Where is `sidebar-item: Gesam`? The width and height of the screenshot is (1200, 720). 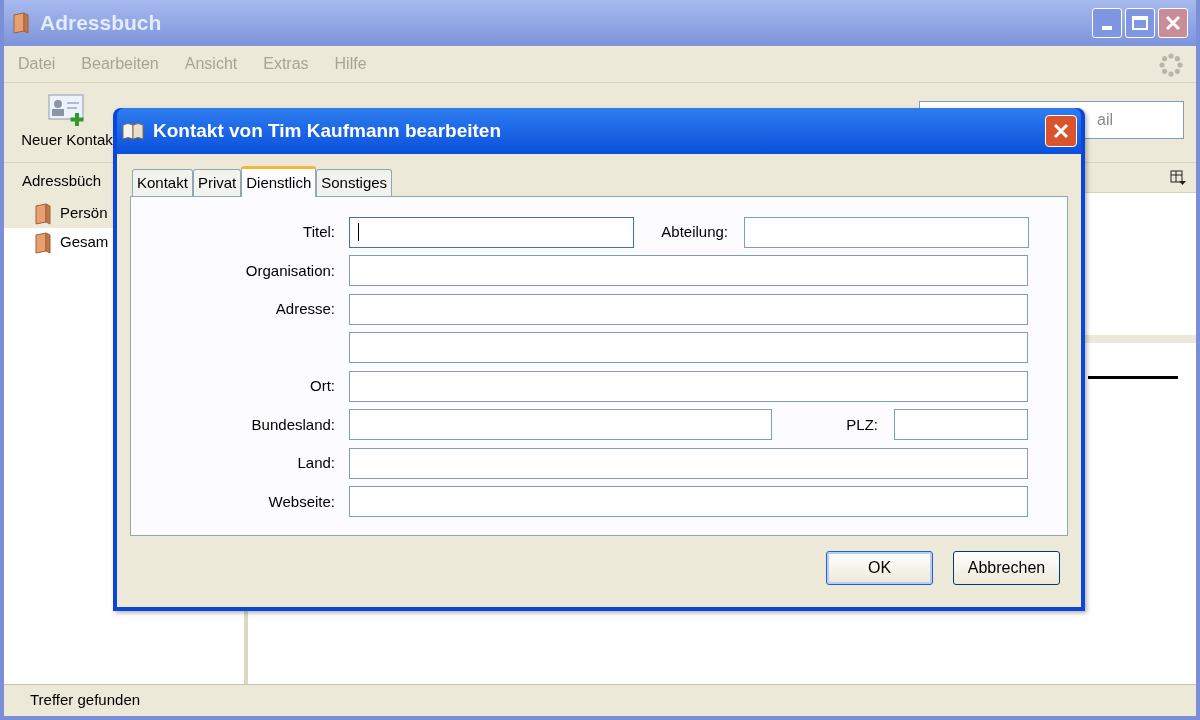 sidebar-item: Gesam is located at coordinates (124, 242).